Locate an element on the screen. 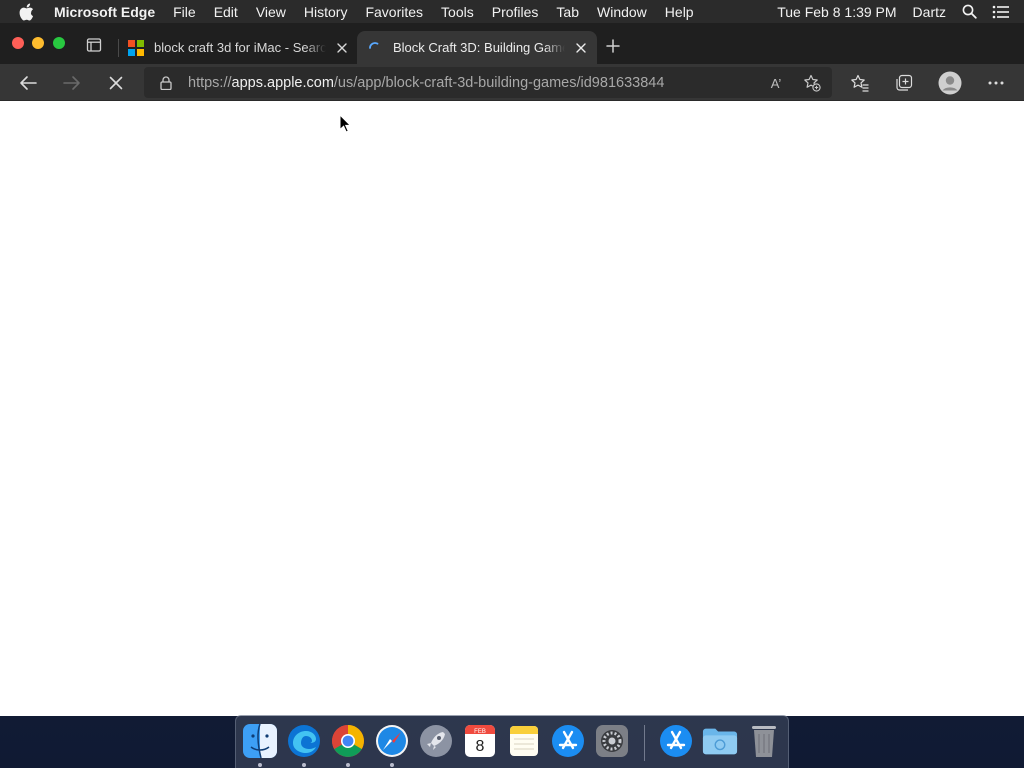  mouse-cursor-icon is located at coordinates (345, 123).